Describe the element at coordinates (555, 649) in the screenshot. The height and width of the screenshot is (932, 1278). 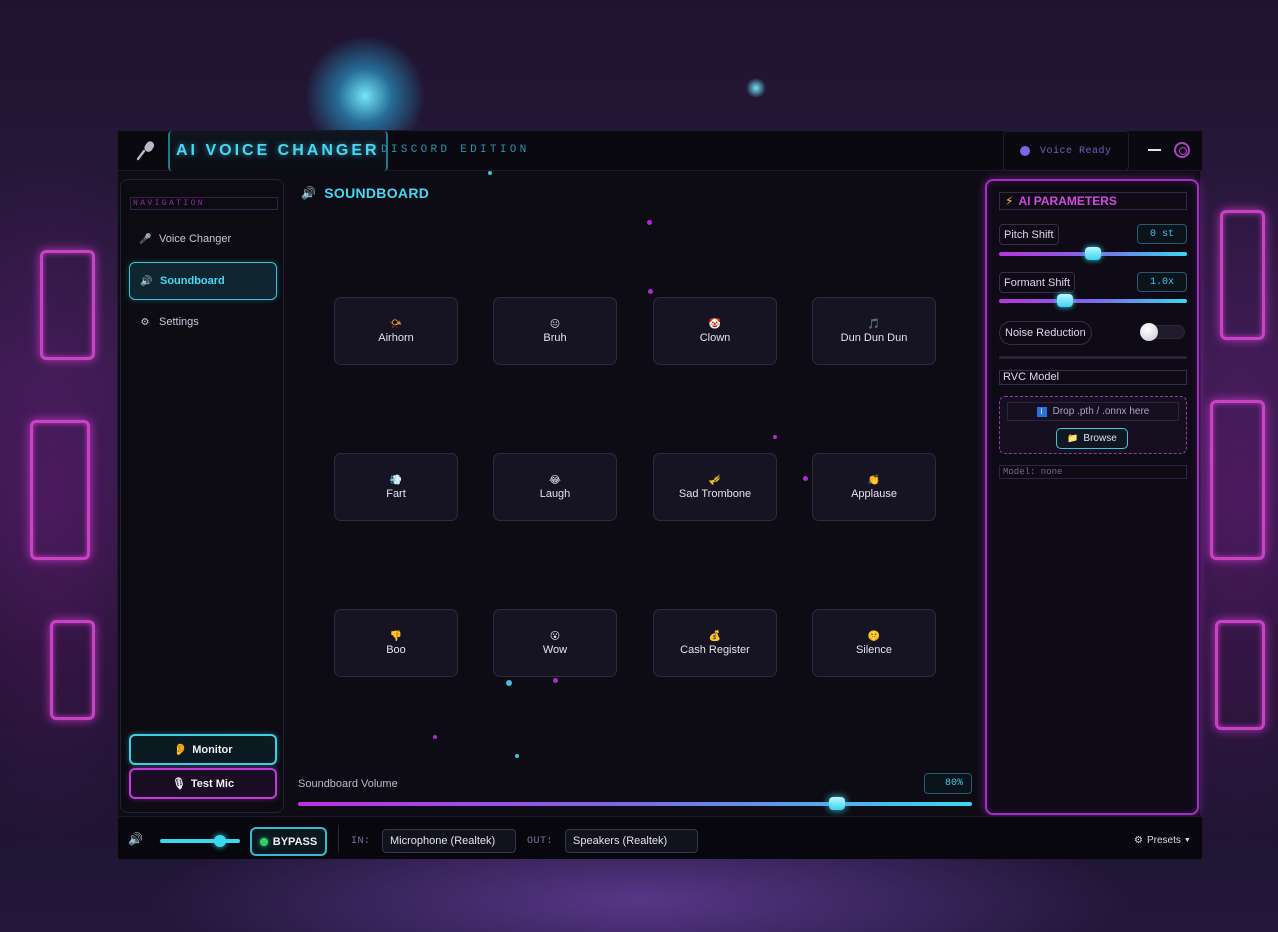
I see `sound-pad-label: Wow` at that location.